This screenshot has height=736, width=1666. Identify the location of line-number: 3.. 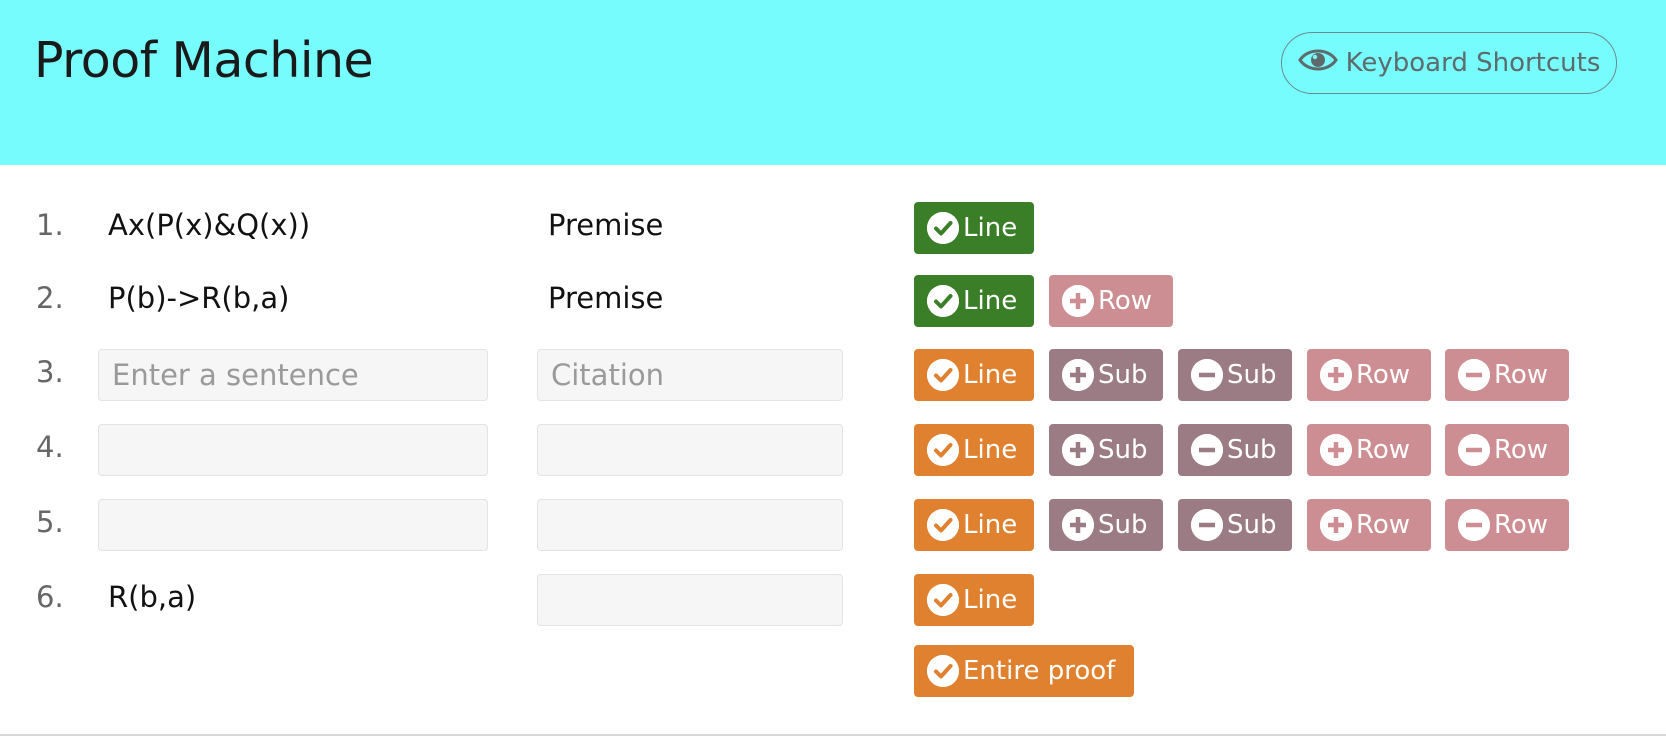
(50, 372).